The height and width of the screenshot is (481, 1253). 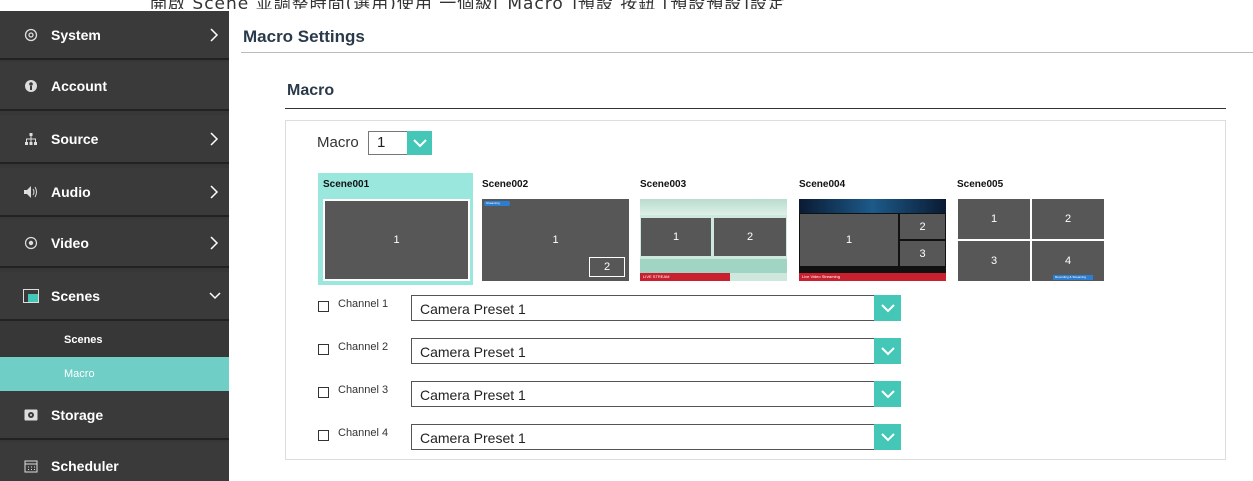 What do you see at coordinates (685, 277) in the screenshot?
I see `scene-banner: LIVE STREAM` at bounding box center [685, 277].